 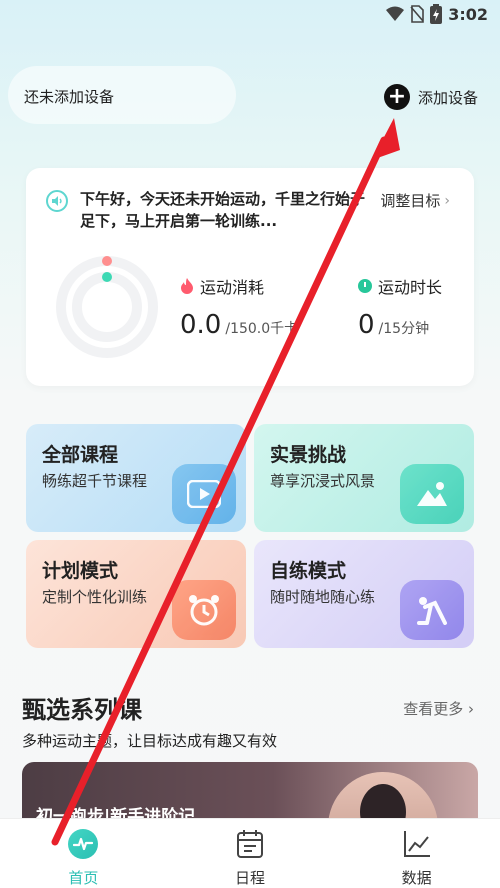 What do you see at coordinates (308, 571) in the screenshot?
I see `tile-title: 自练模式` at bounding box center [308, 571].